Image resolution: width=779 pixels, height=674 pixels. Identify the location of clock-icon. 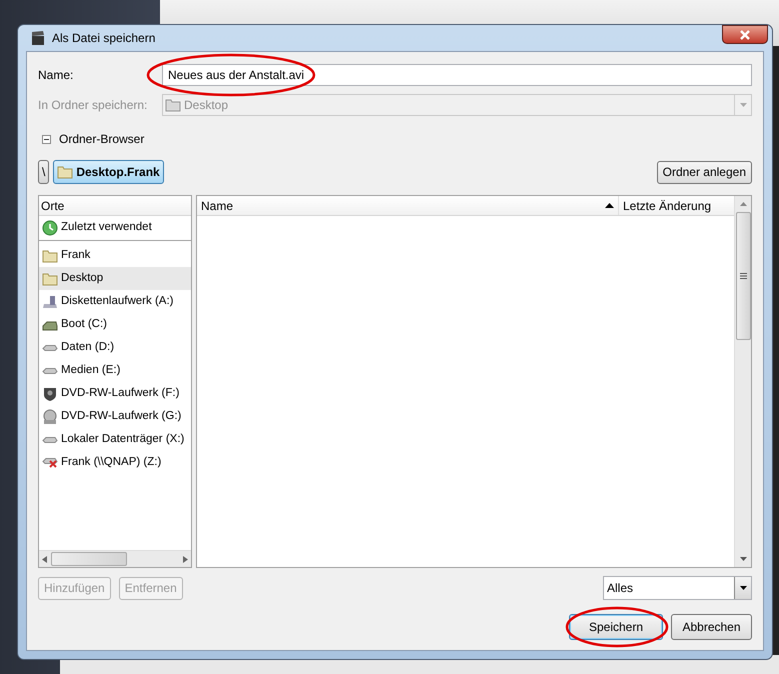
(50, 228).